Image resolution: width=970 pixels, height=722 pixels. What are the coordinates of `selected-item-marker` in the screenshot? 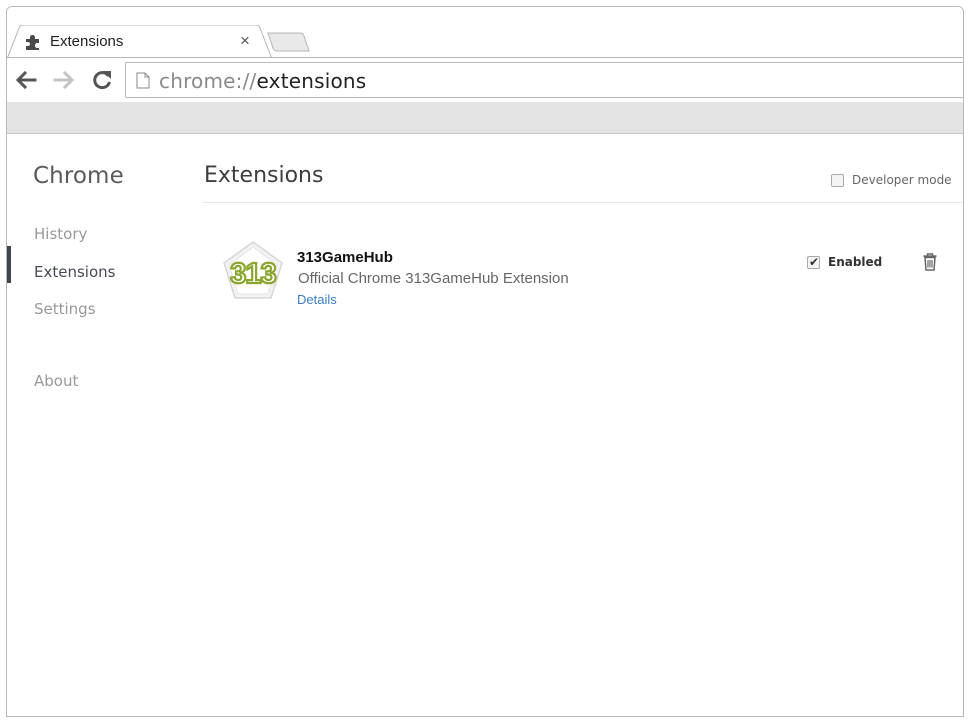 It's located at (9, 264).